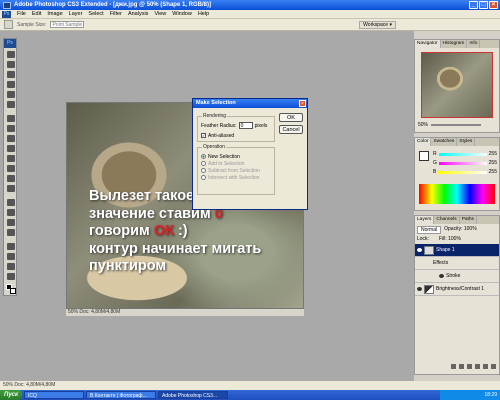 The image size is (500, 400). I want to click on tab-styles: Styles, so click(466, 142).